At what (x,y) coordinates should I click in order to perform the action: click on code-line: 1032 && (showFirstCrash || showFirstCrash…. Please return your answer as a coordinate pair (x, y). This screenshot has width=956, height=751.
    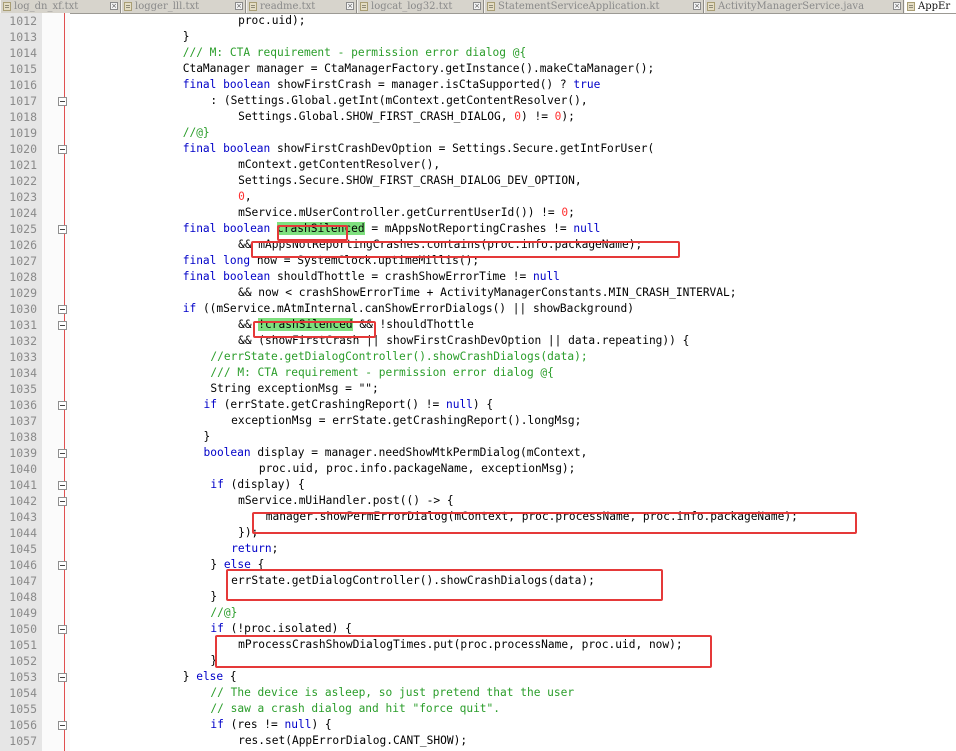
    Looking at the image, I should click on (478, 341).